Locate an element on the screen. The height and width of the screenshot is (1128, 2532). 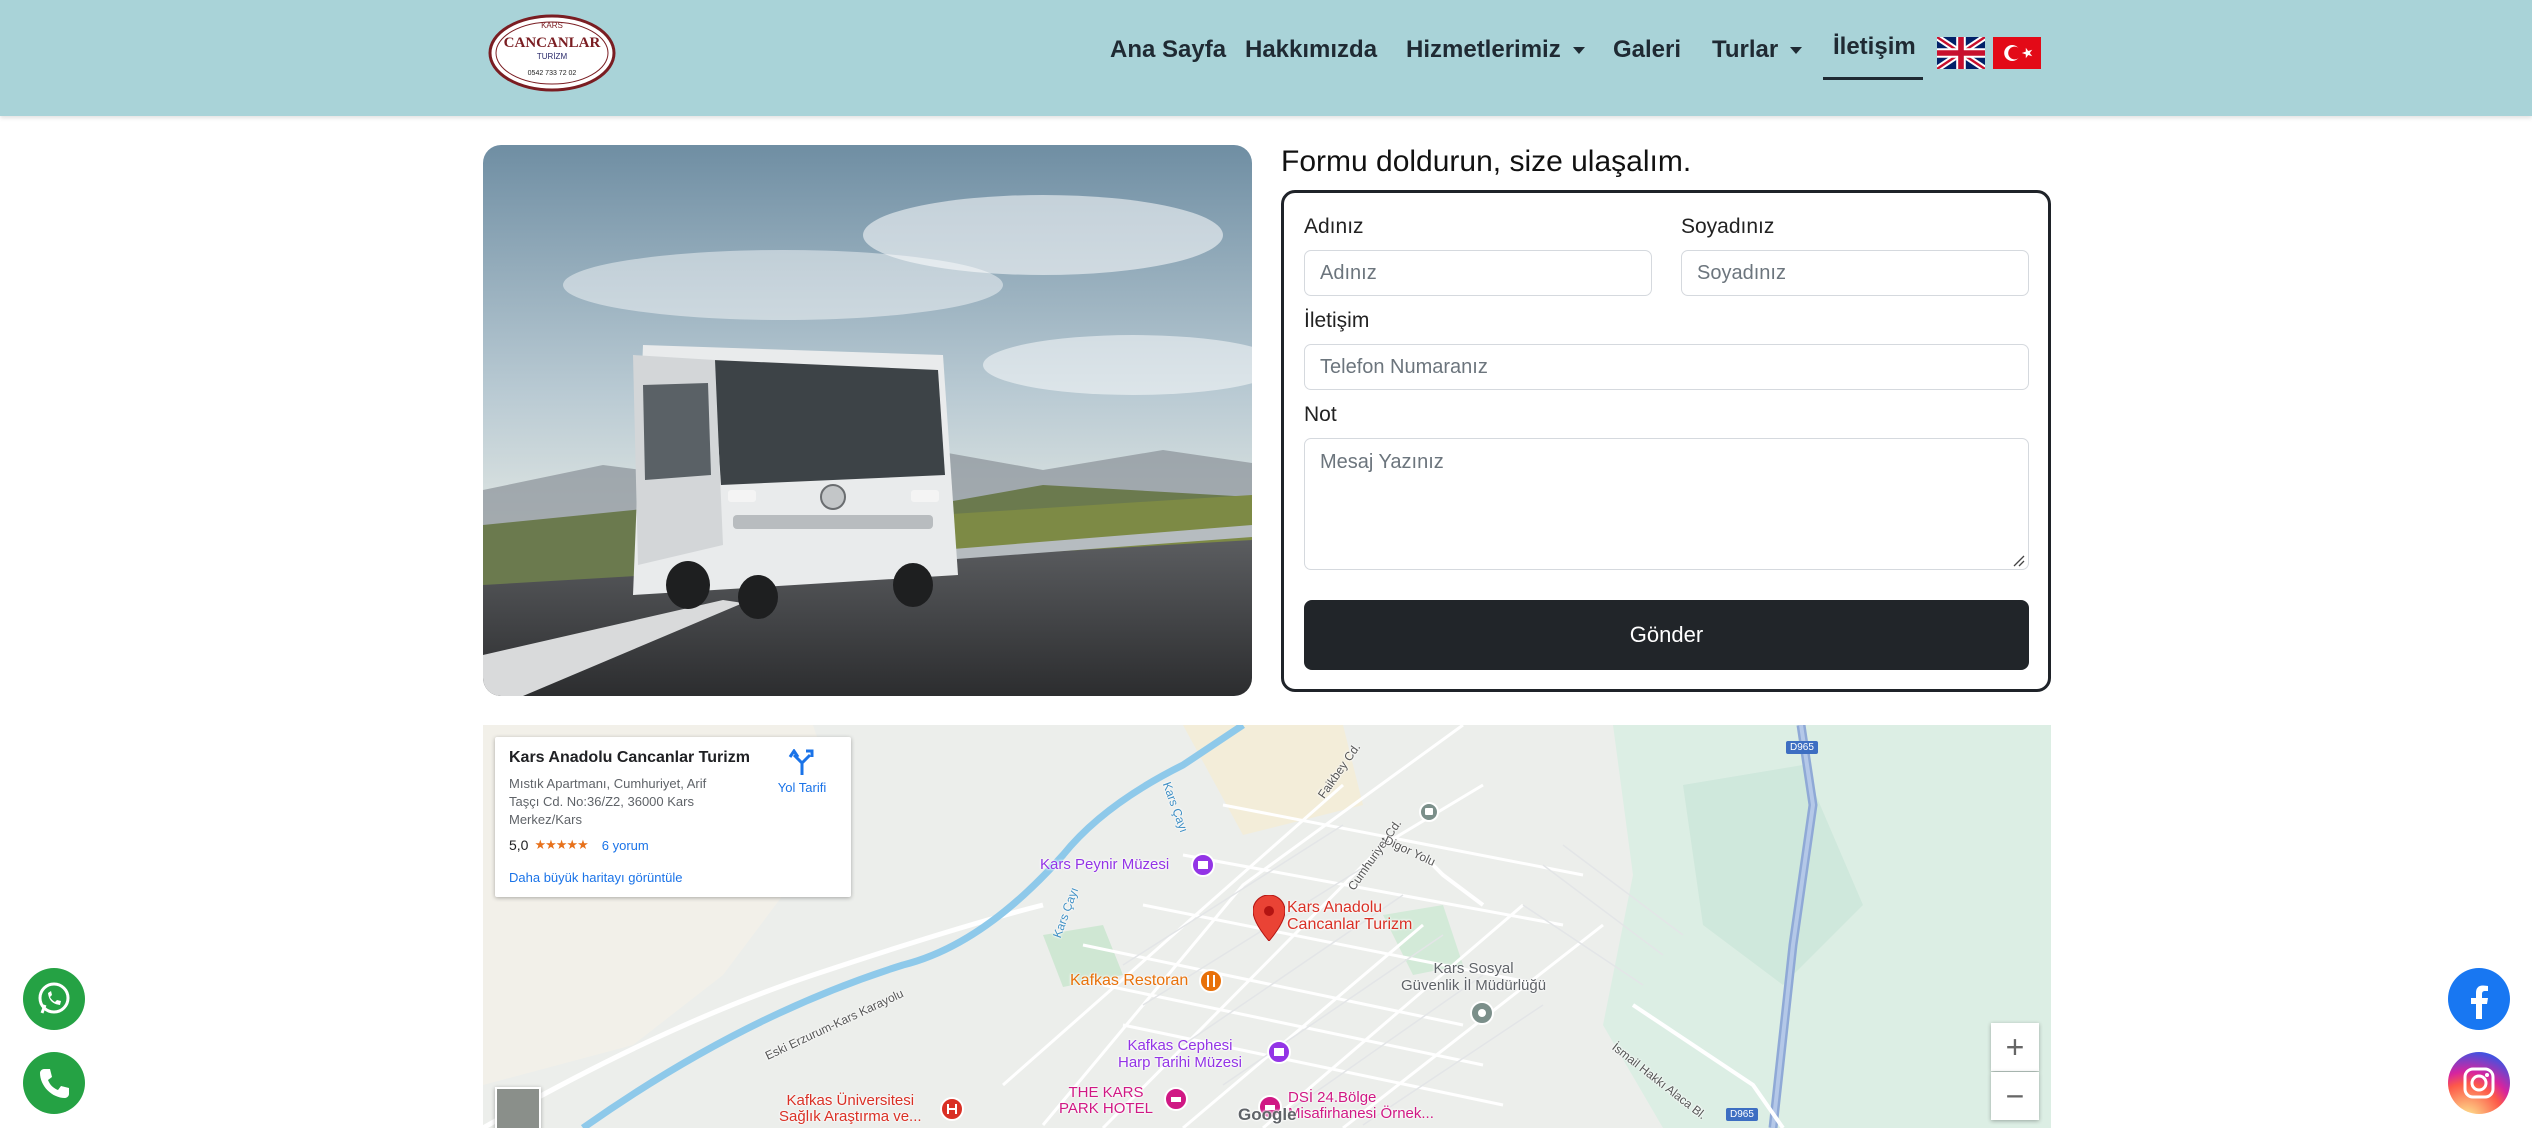
hotel-pin-icon is located at coordinates (1176, 1099).